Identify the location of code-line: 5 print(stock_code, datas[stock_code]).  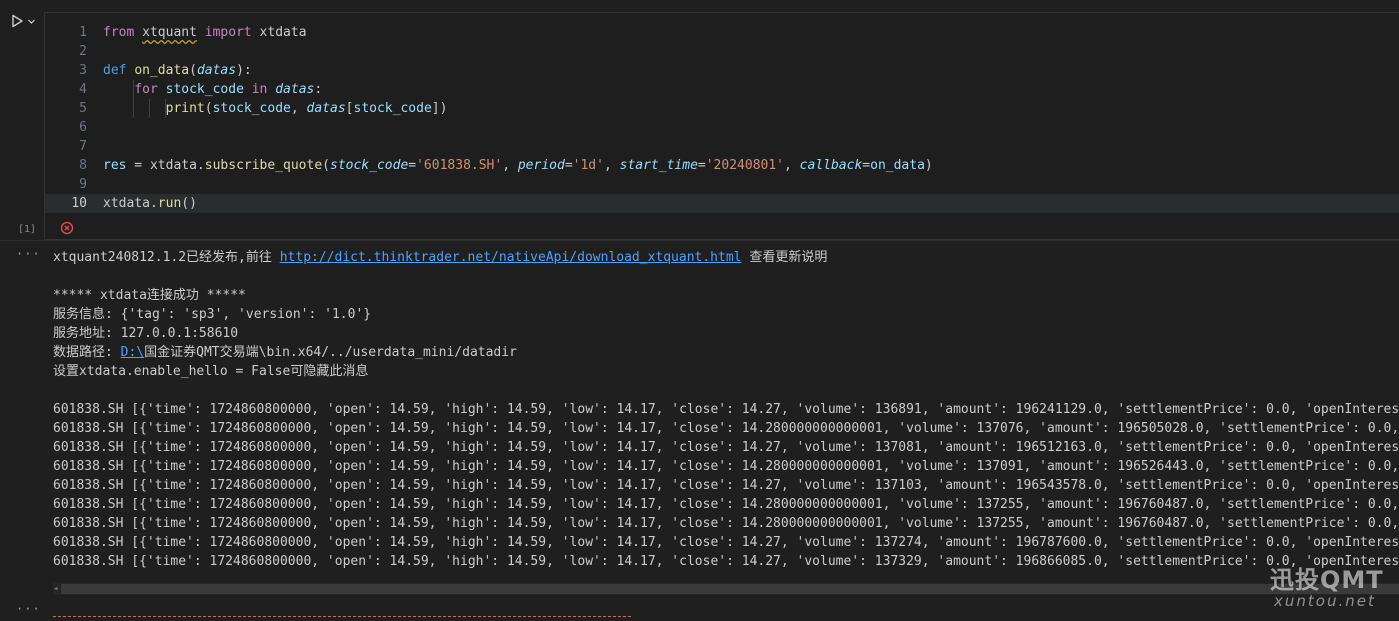
(722, 108).